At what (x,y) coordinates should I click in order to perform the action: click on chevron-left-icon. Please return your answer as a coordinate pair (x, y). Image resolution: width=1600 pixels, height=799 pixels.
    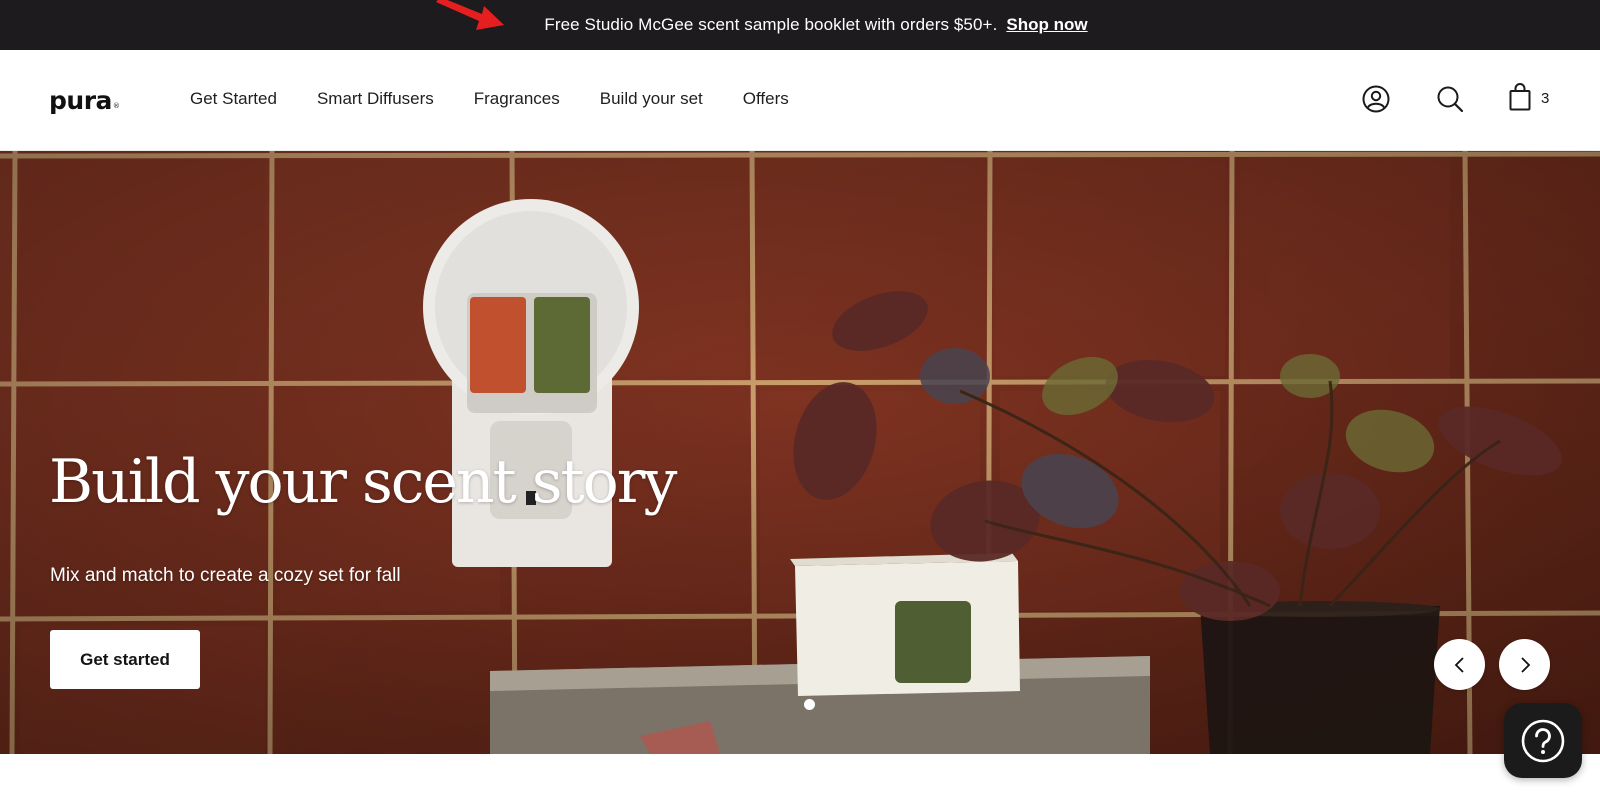
    Looking at the image, I should click on (1459, 664).